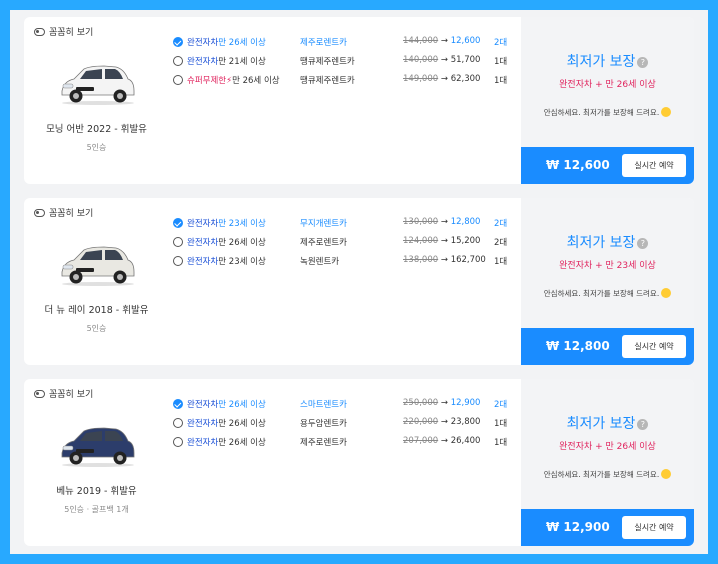 The height and width of the screenshot is (564, 718). Describe the element at coordinates (207, 81) in the screenshot. I see `insurance-type: 슈퍼무제한` at that location.